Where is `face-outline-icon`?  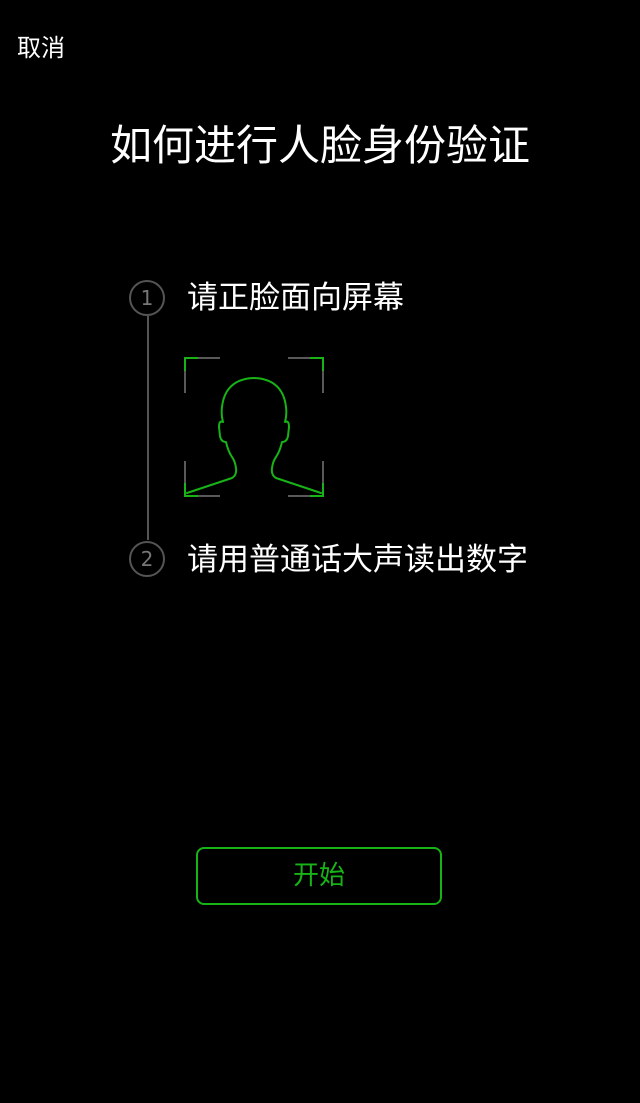 face-outline-icon is located at coordinates (254, 435).